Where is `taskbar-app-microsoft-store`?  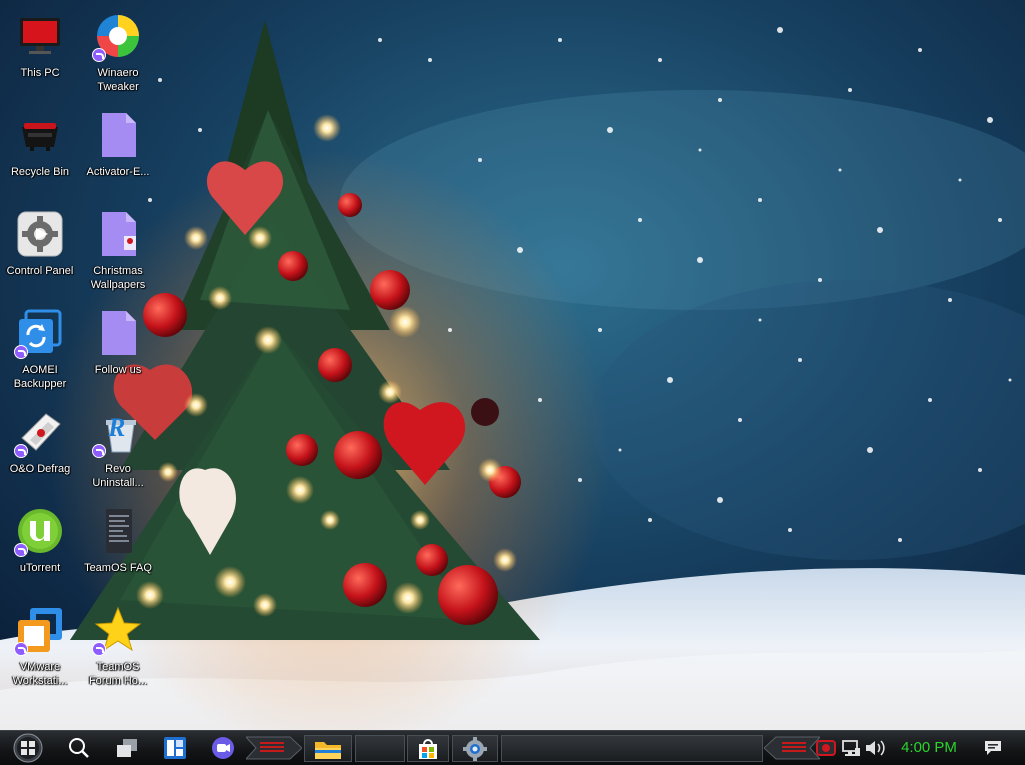
taskbar-app-microsoft-store is located at coordinates (428, 748).